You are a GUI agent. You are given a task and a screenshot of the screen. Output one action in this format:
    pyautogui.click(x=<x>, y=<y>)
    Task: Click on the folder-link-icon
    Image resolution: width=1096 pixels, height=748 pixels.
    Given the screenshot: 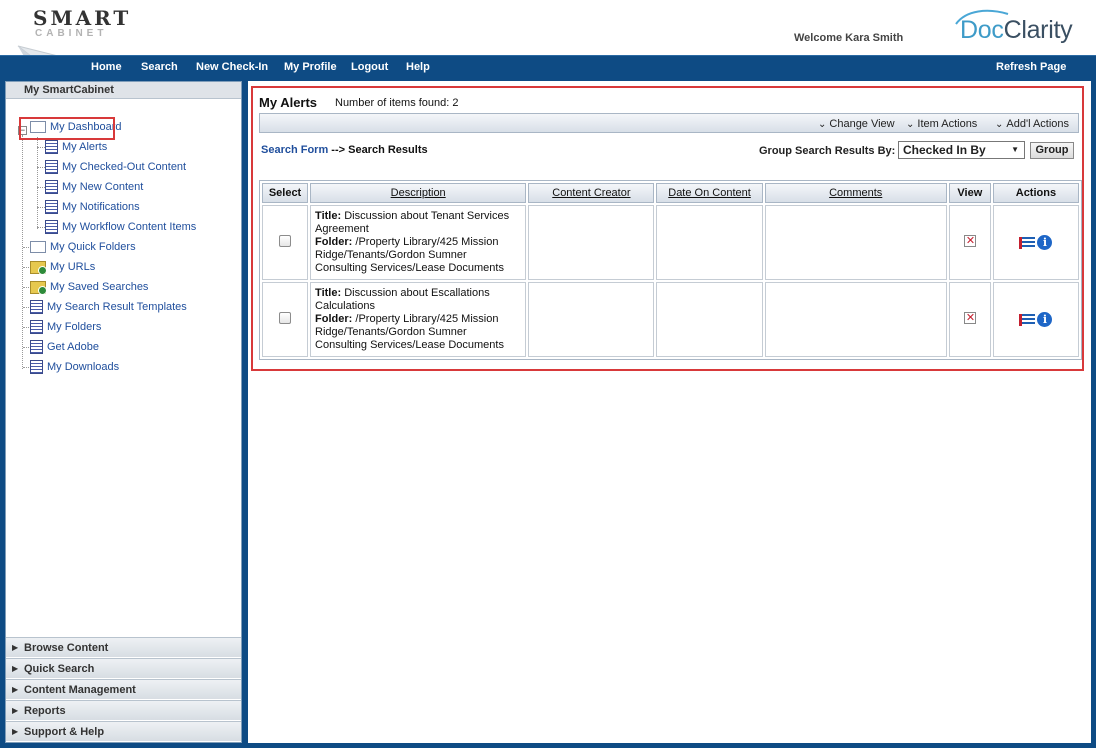 What is the action you would take?
    pyautogui.click(x=38, y=267)
    